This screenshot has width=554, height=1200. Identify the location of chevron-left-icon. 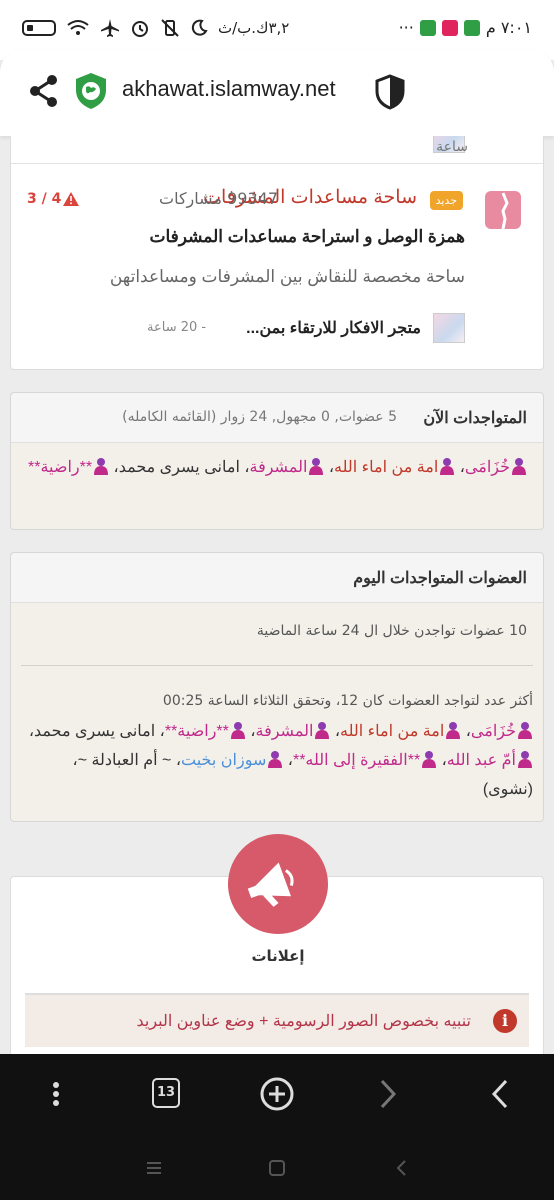
(500, 1094).